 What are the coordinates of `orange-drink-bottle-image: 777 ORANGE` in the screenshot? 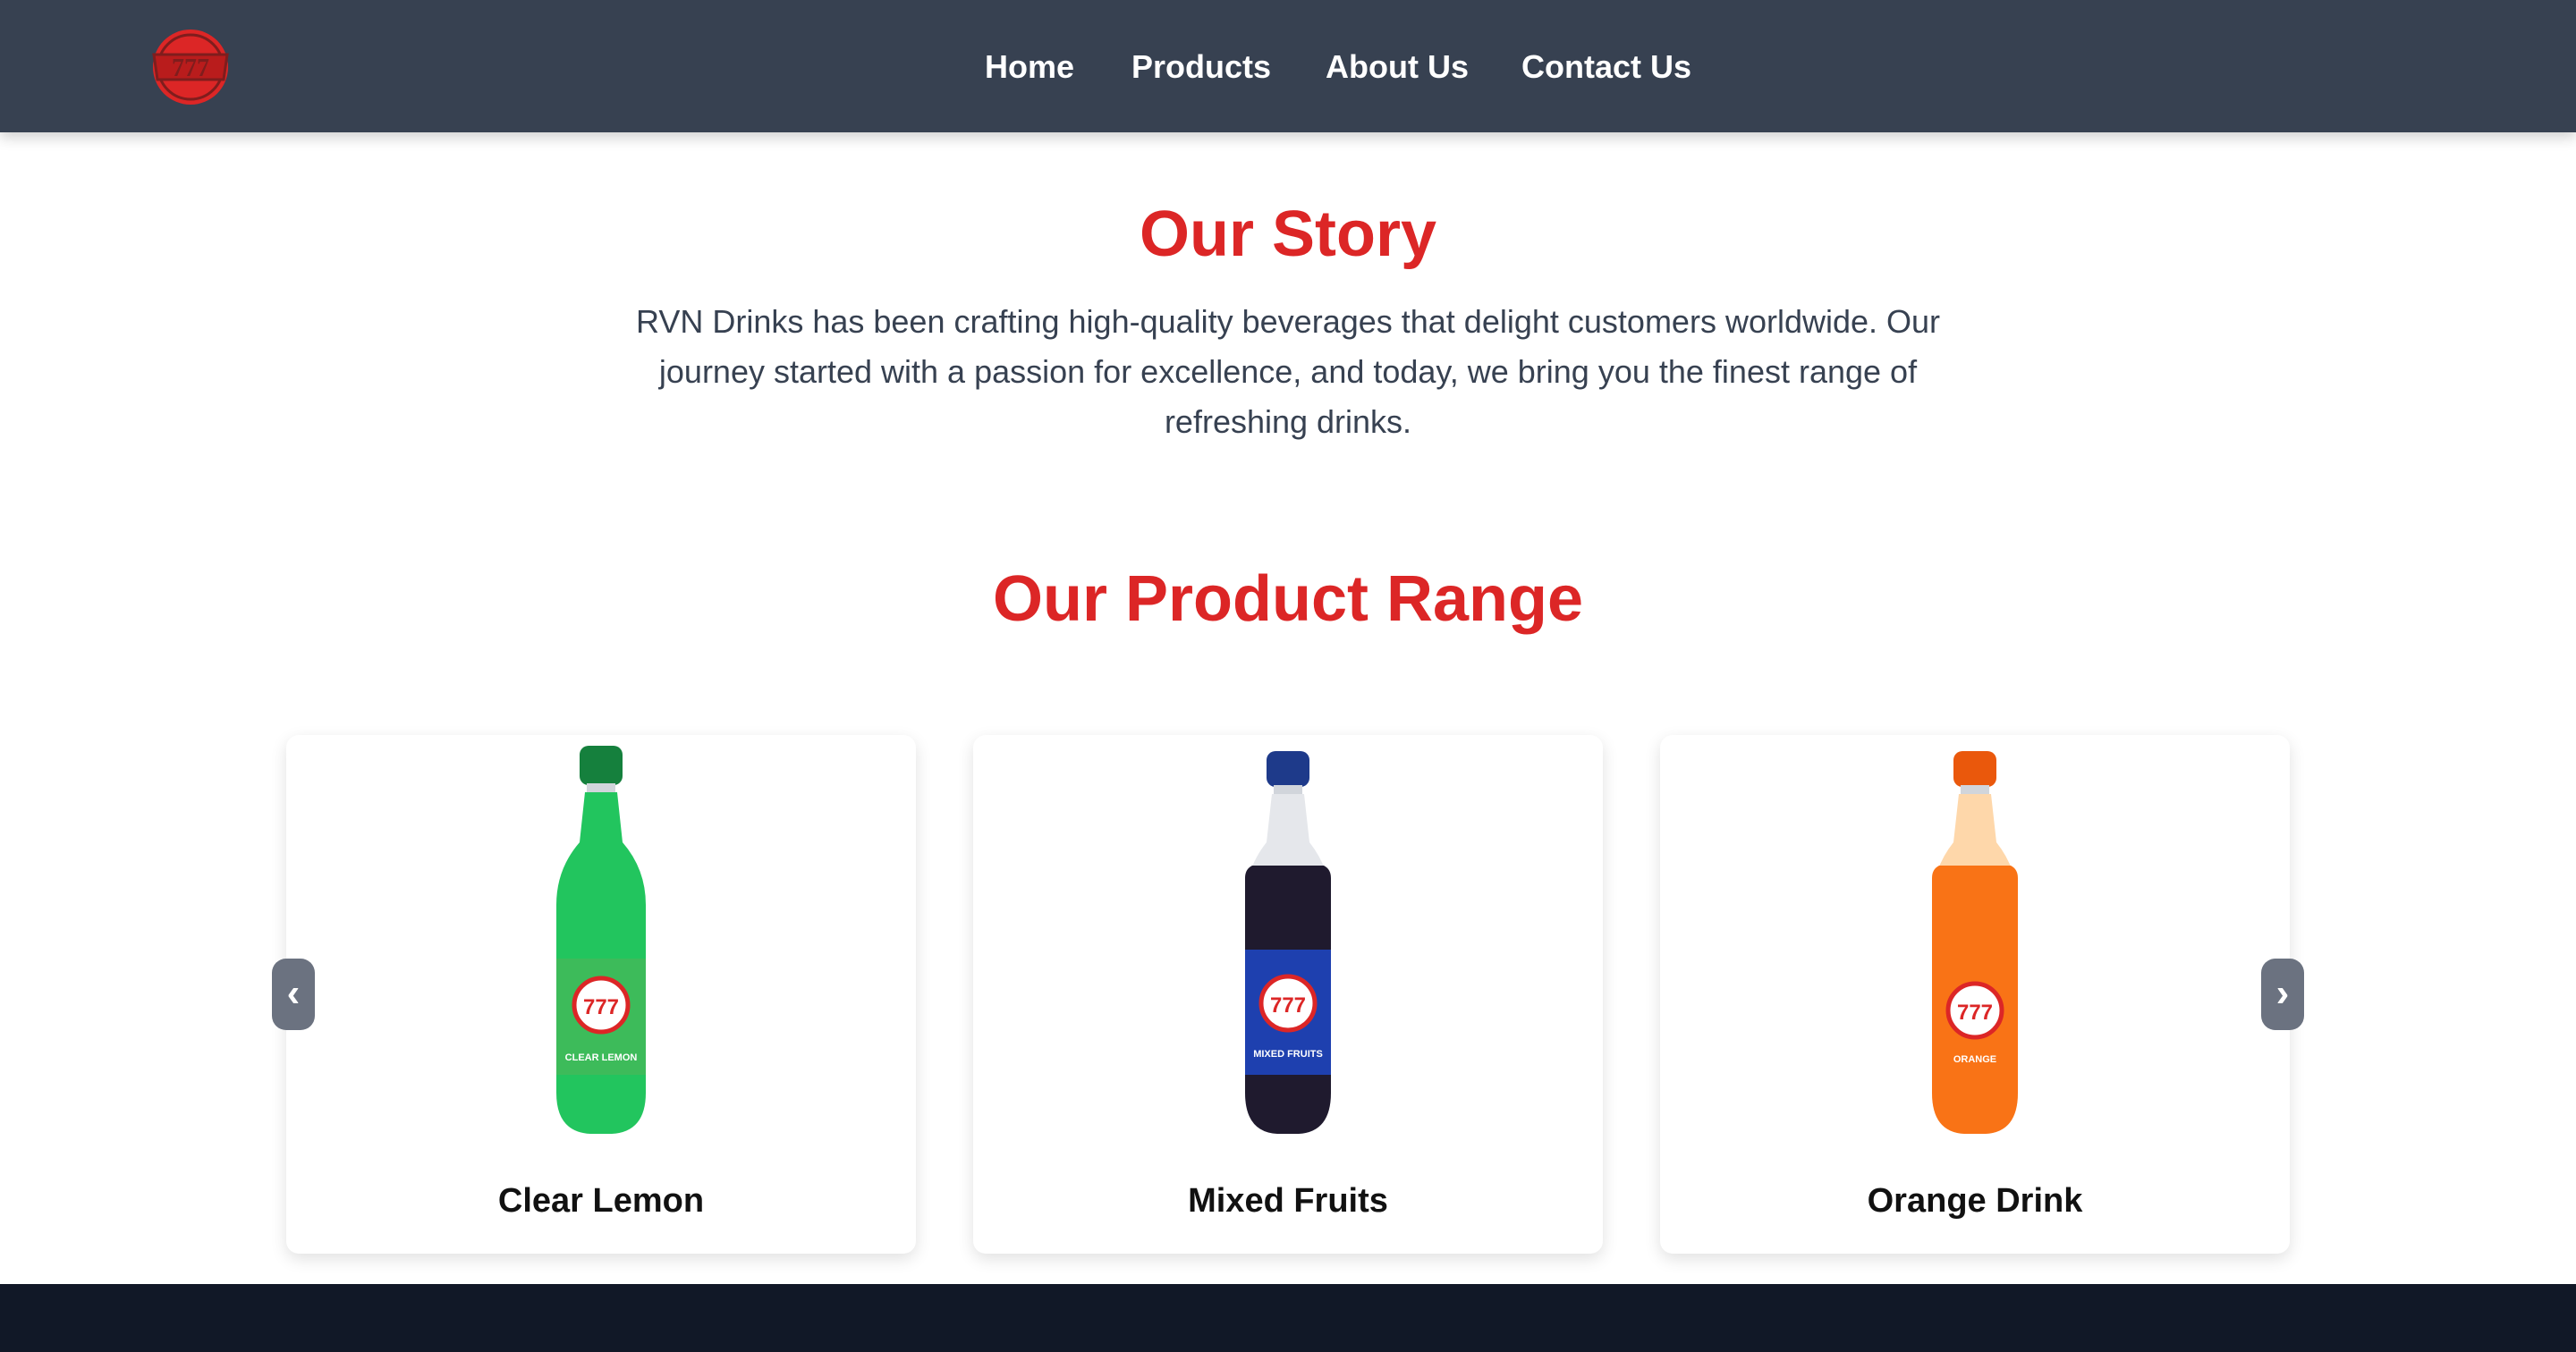 It's located at (1975, 942).